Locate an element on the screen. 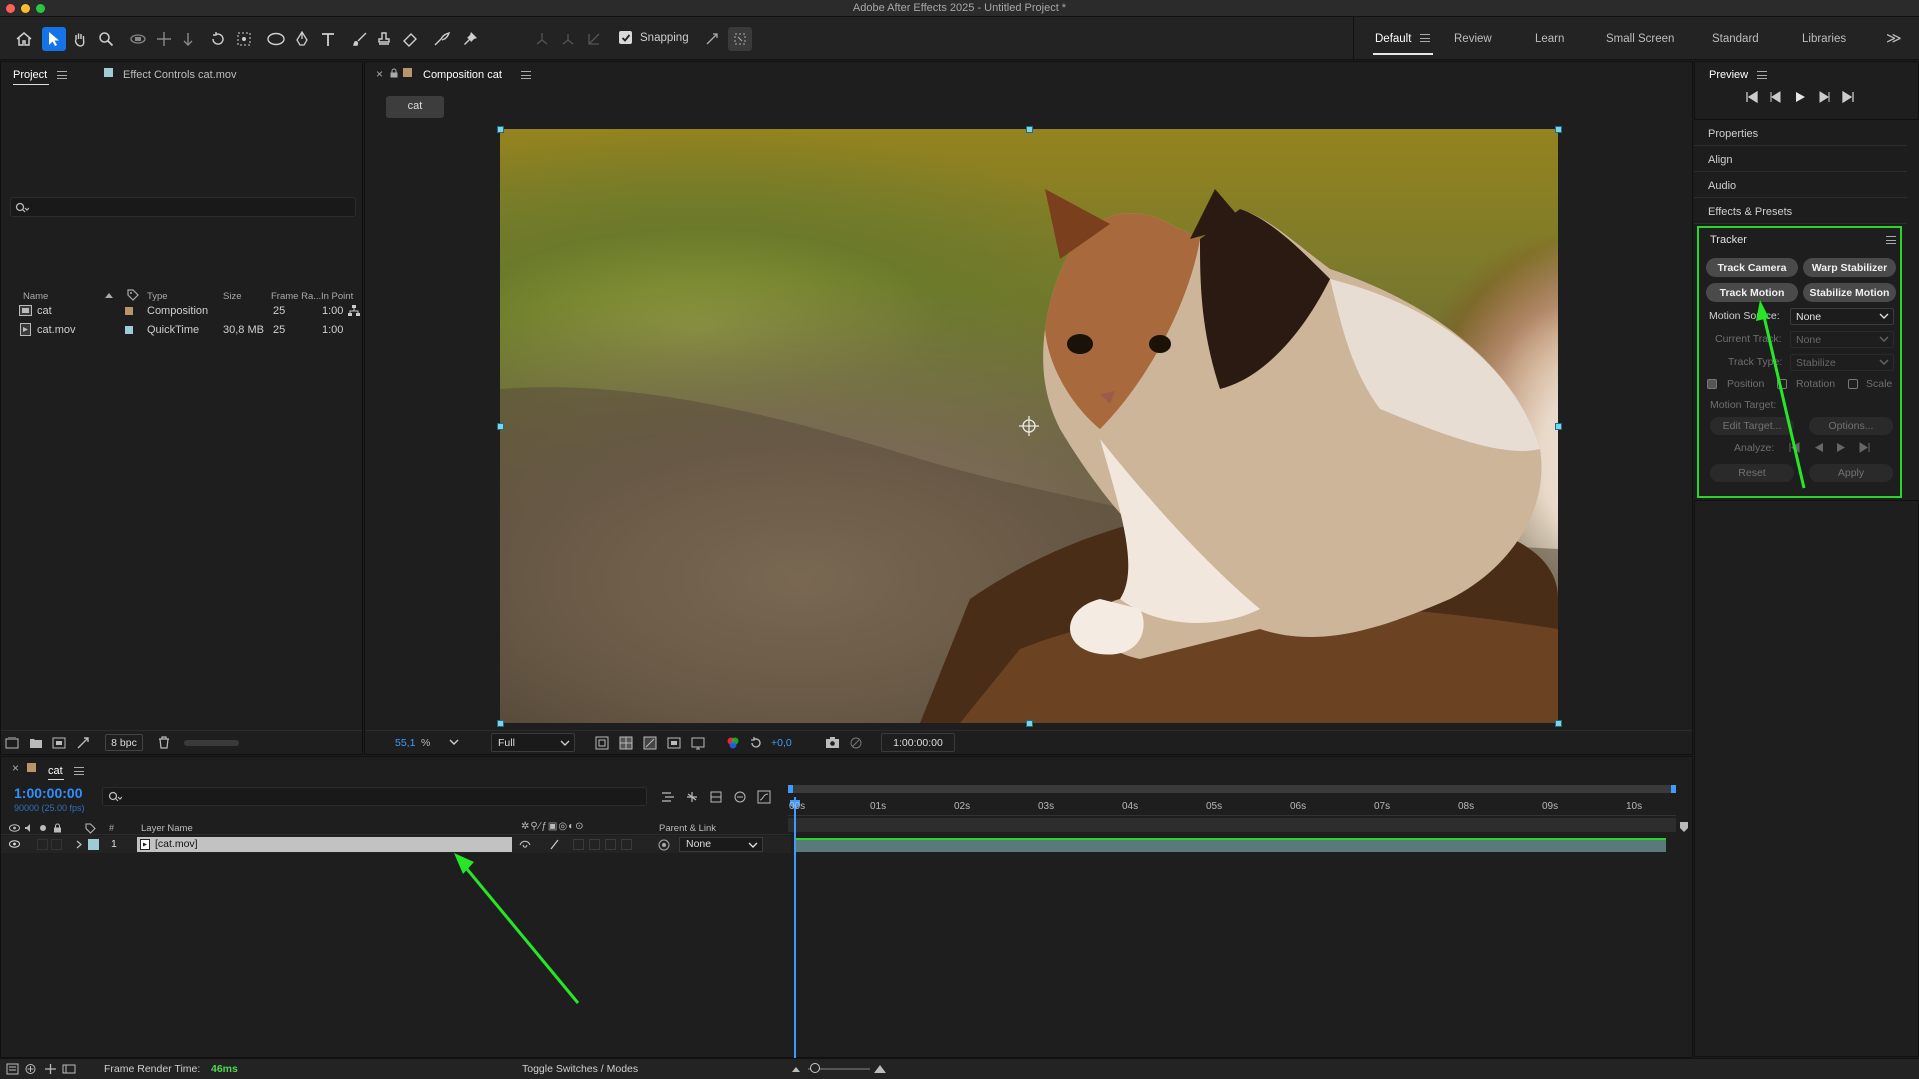  workspace-overflow-icon: ≫ is located at coordinates (1894, 38).